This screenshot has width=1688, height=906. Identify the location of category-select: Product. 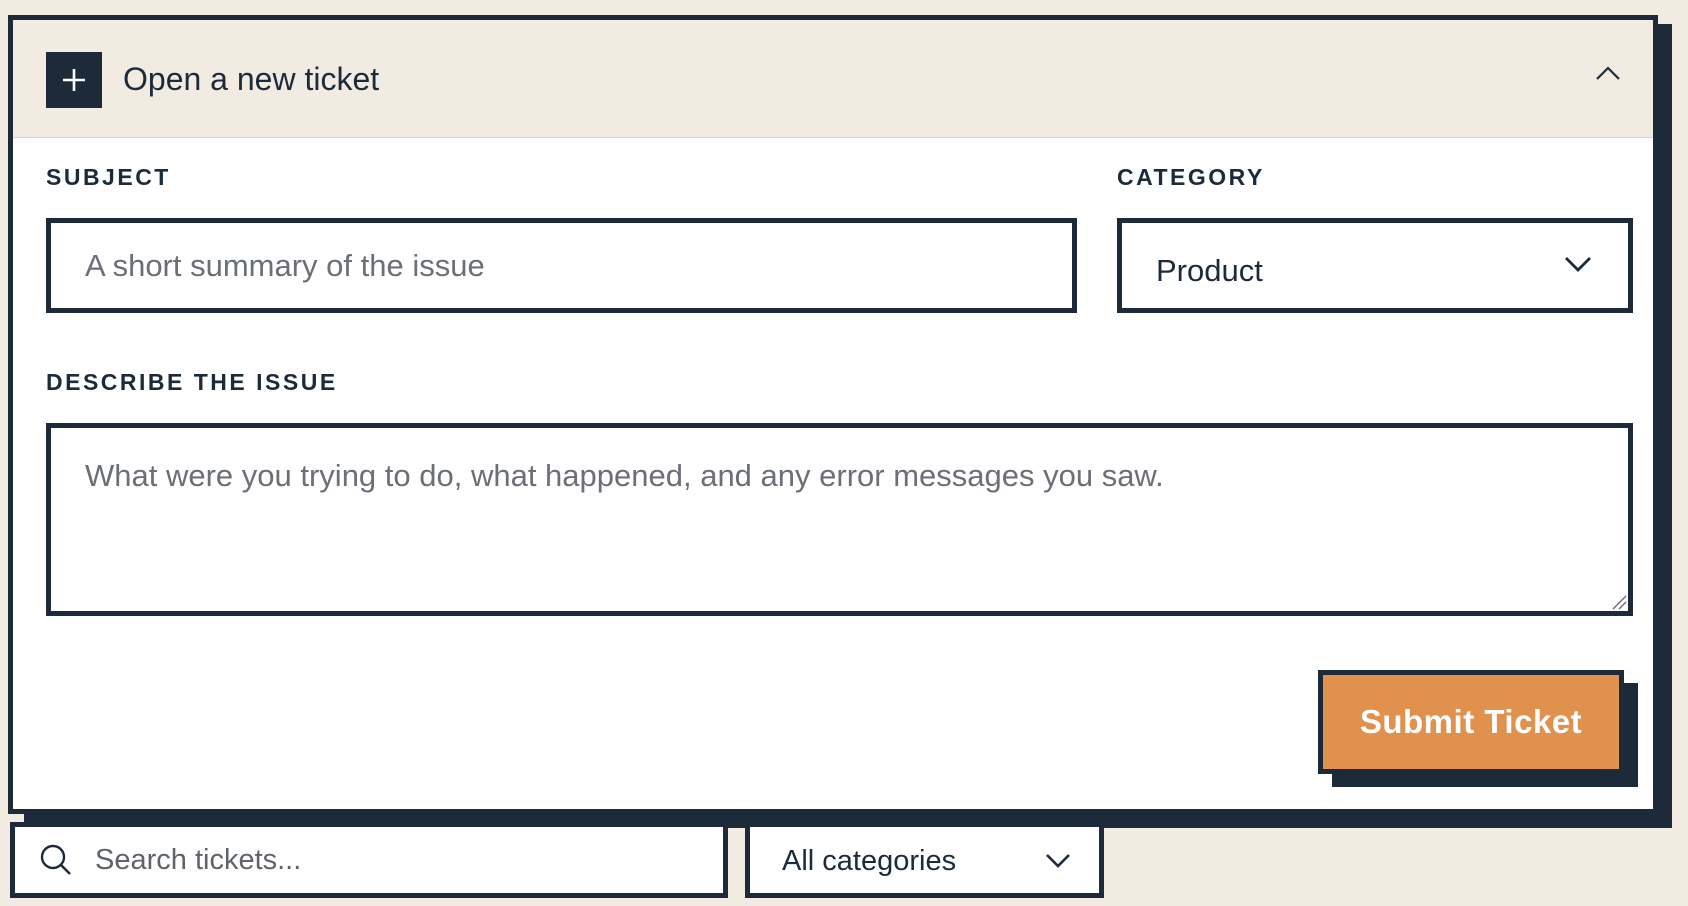
(1375, 265).